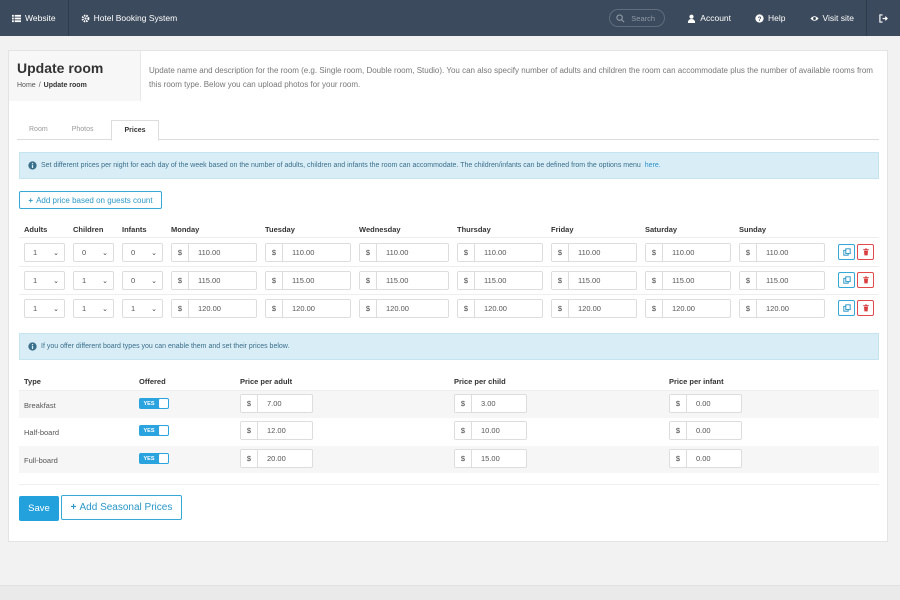 This screenshot has width=900, height=600. What do you see at coordinates (39, 508) in the screenshot?
I see `save-button: Save` at bounding box center [39, 508].